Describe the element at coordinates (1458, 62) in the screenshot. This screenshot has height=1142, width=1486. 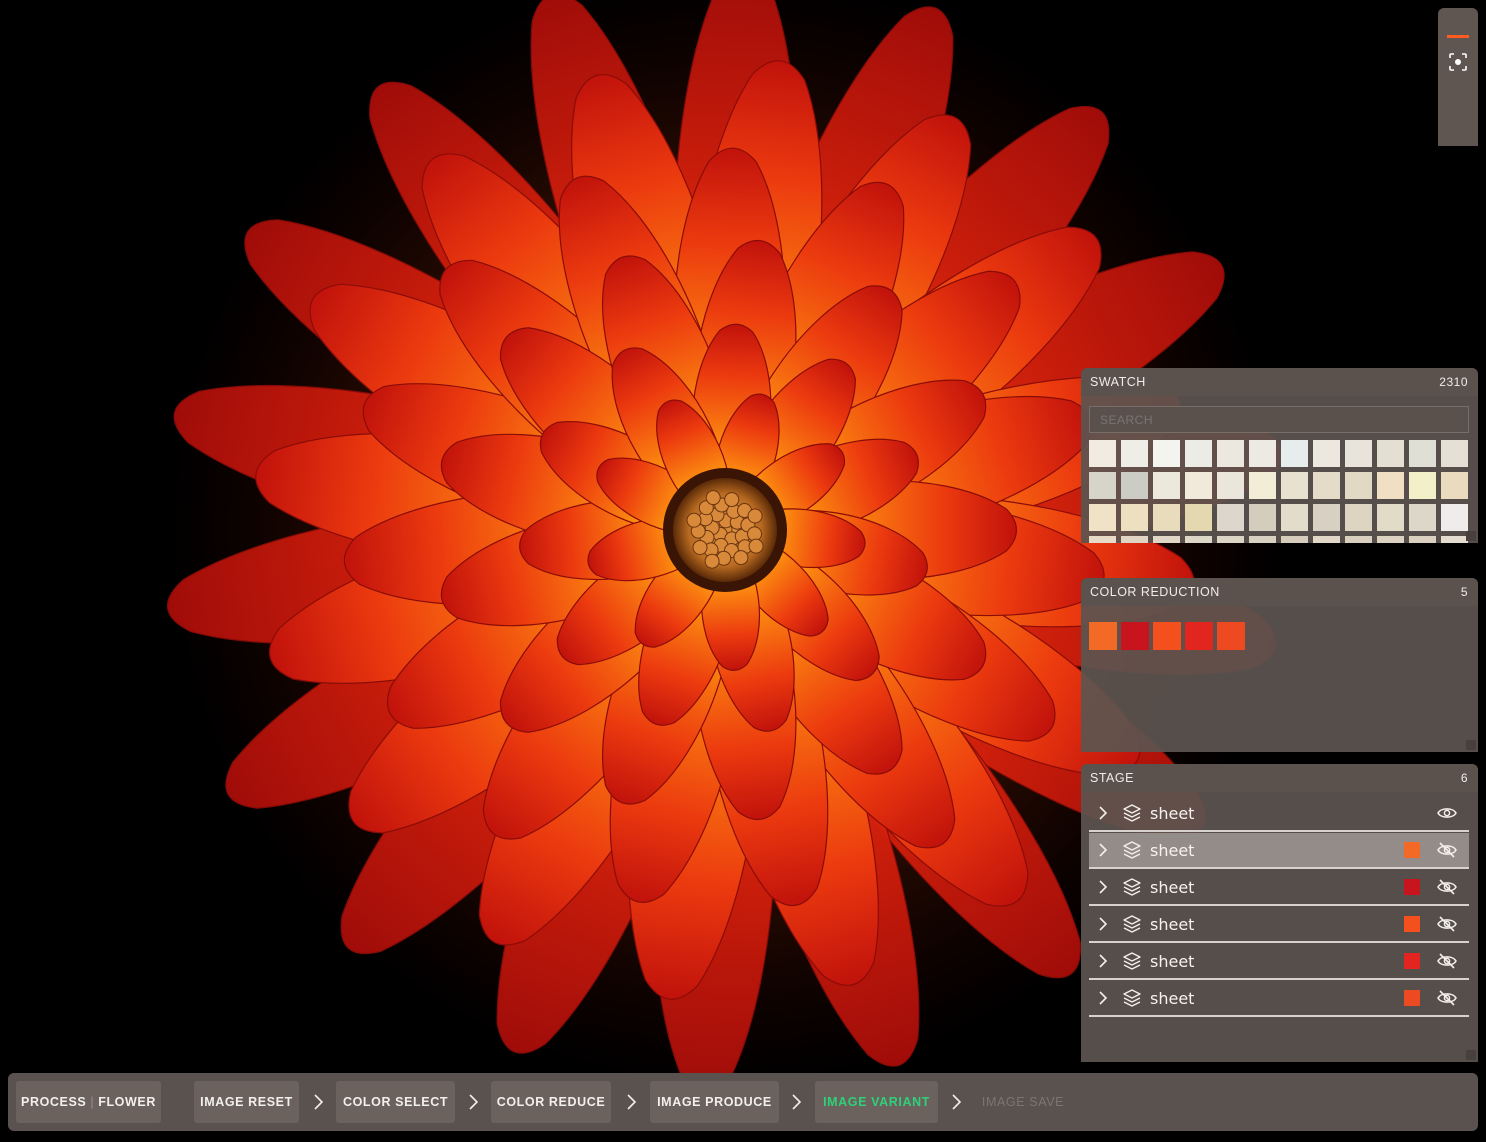
I see `focus-icon` at that location.